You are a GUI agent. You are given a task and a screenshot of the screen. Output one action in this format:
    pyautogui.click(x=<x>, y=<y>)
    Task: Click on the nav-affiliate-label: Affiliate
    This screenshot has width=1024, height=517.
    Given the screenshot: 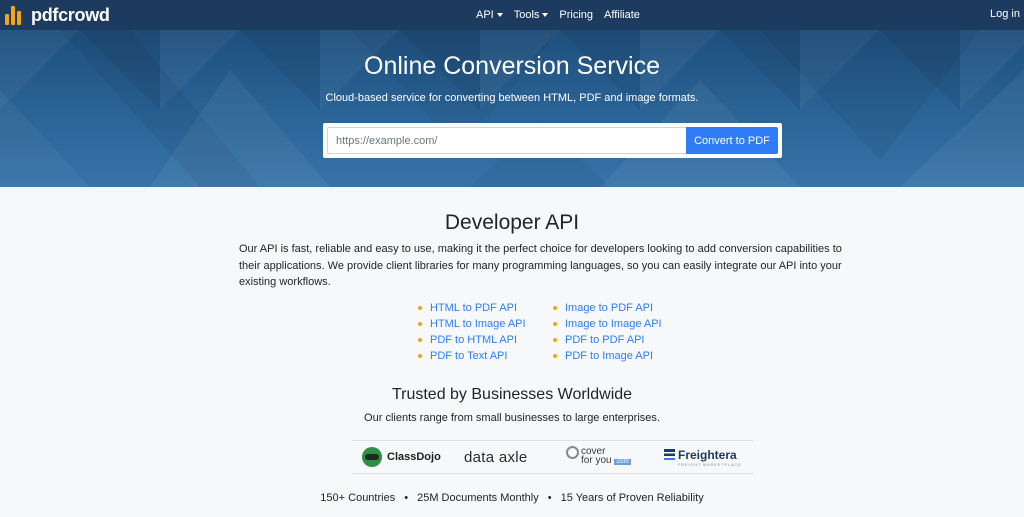 What is the action you would take?
    pyautogui.click(x=622, y=15)
    